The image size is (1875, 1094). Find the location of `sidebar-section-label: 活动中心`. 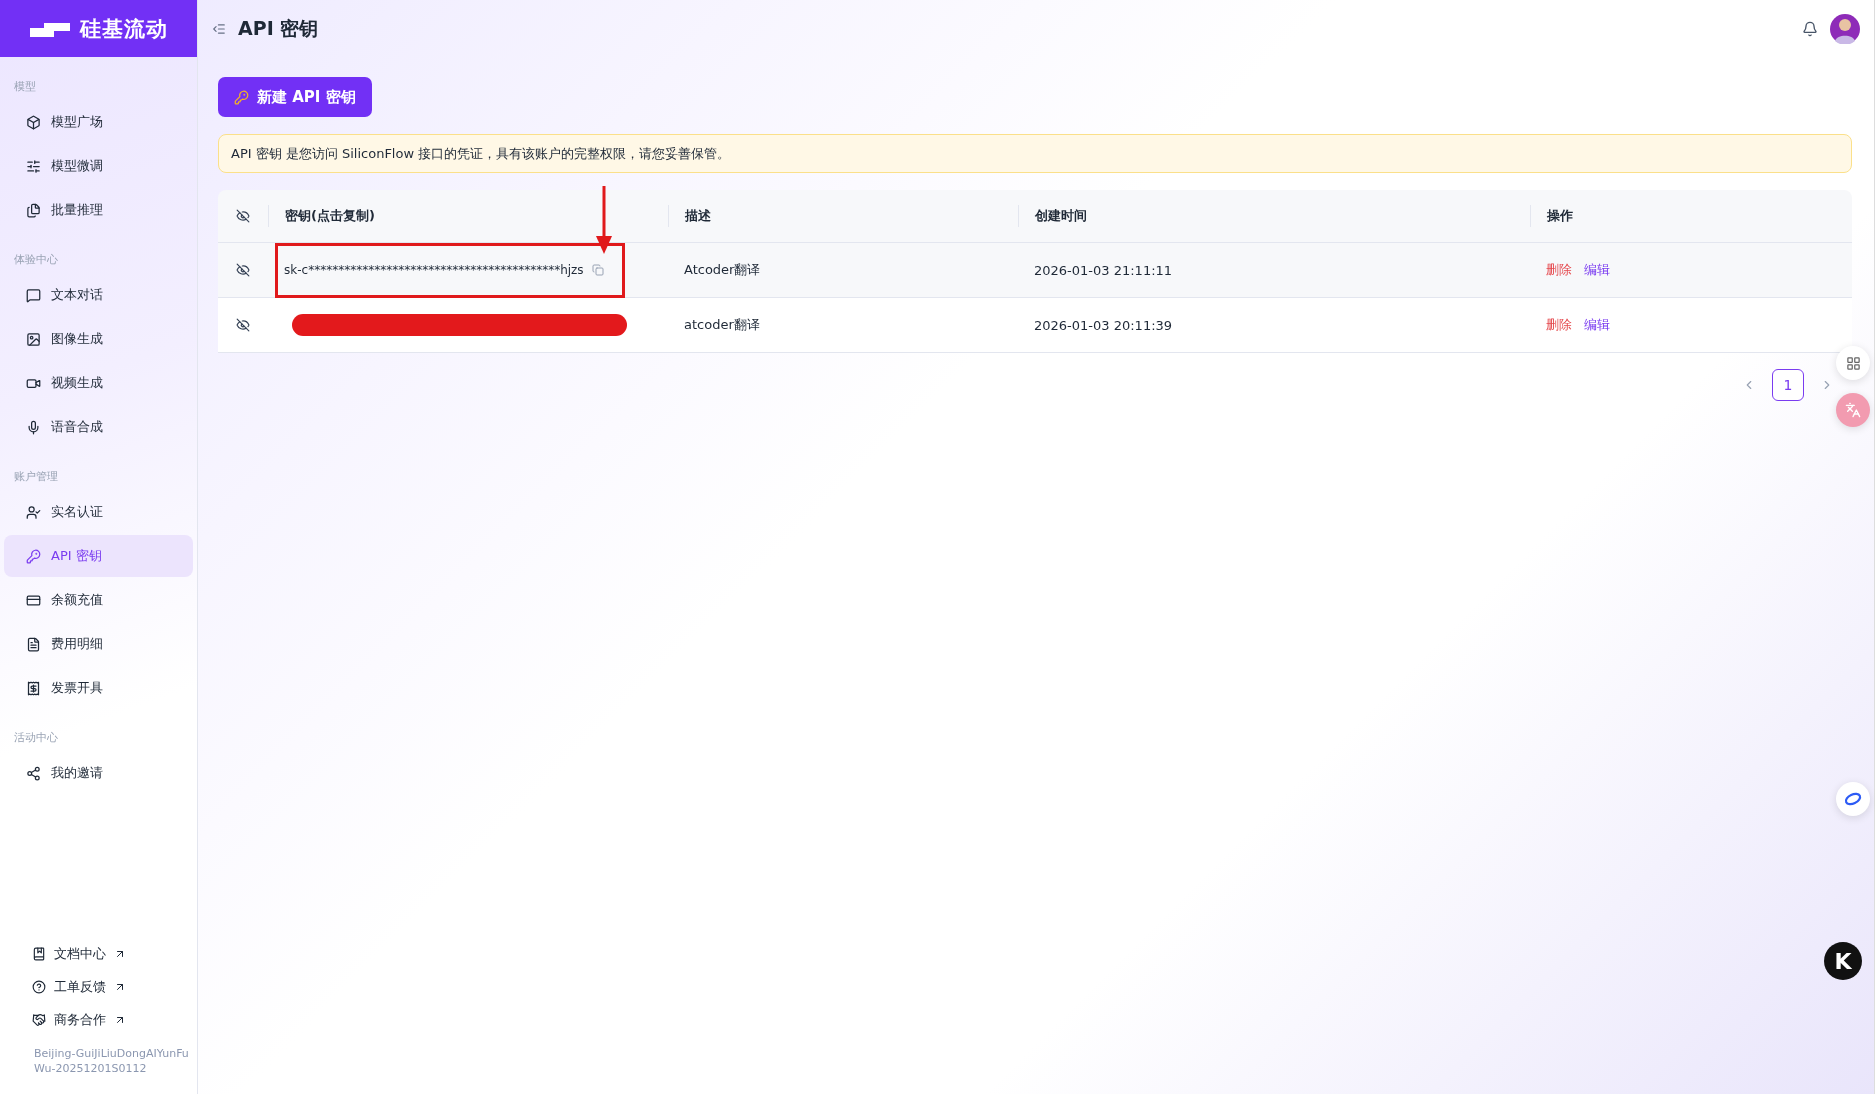

sidebar-section-label: 活动中心 is located at coordinates (36, 738).